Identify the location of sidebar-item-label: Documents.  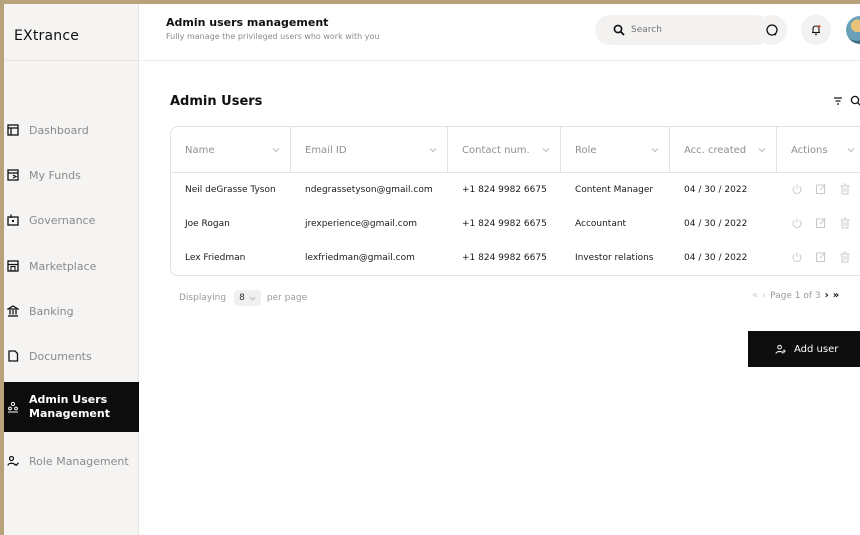
(60, 356).